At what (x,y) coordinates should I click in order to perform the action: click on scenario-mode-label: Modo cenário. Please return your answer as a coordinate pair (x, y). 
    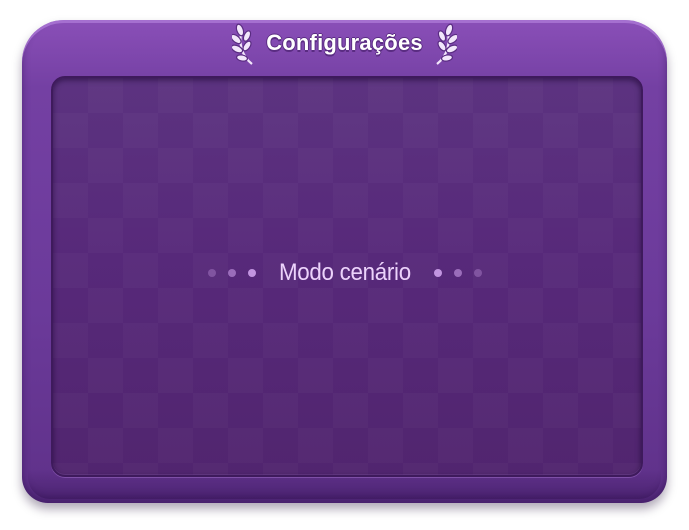
    Looking at the image, I should click on (345, 272).